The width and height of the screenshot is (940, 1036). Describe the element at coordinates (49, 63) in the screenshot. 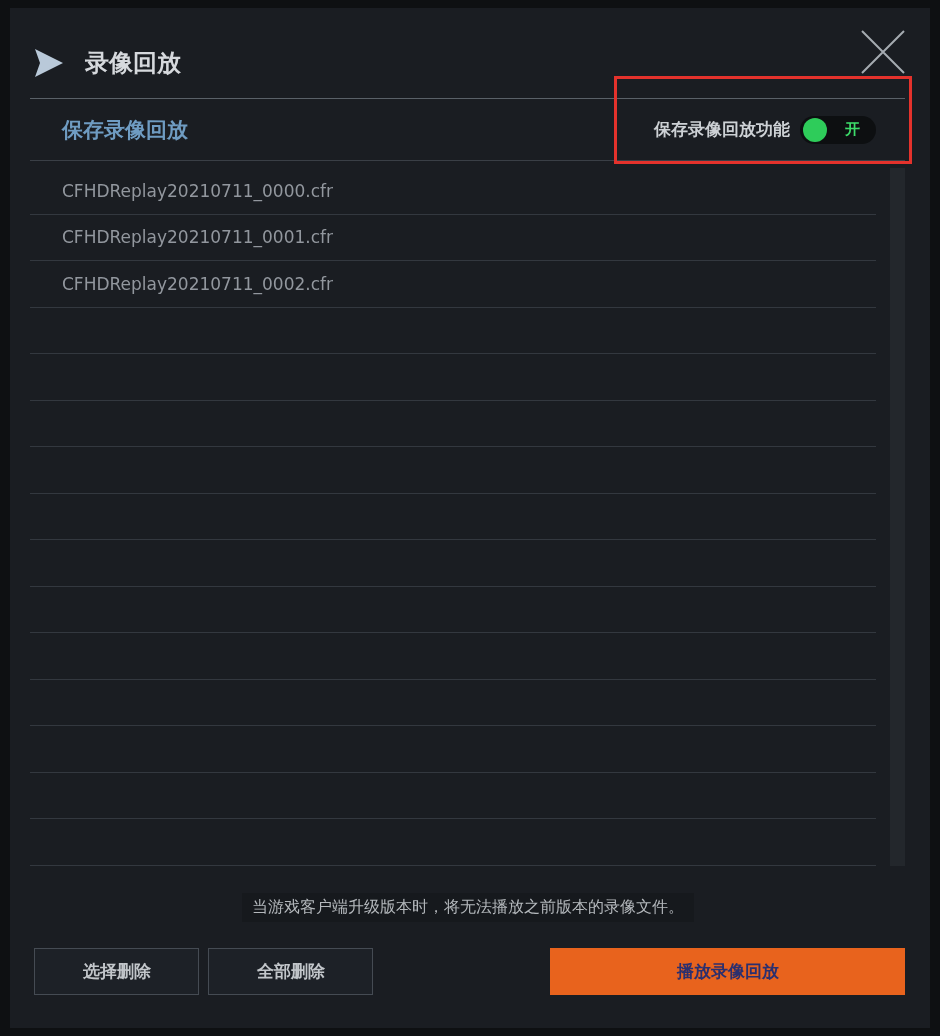

I see `play-icon` at that location.